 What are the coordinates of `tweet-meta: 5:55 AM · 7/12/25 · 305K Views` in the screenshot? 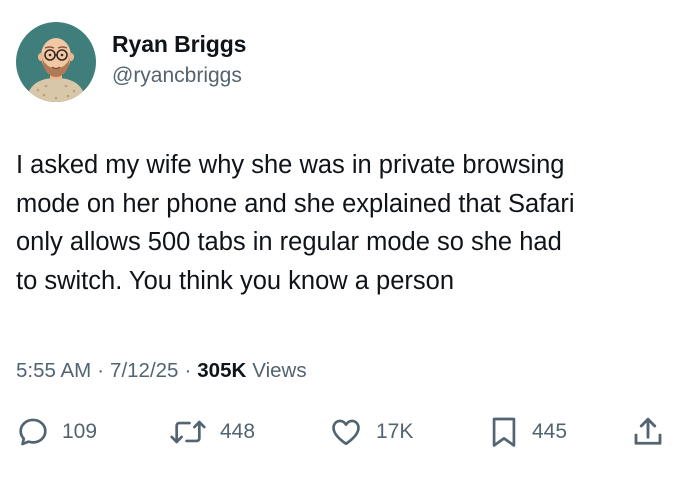 It's located at (161, 371).